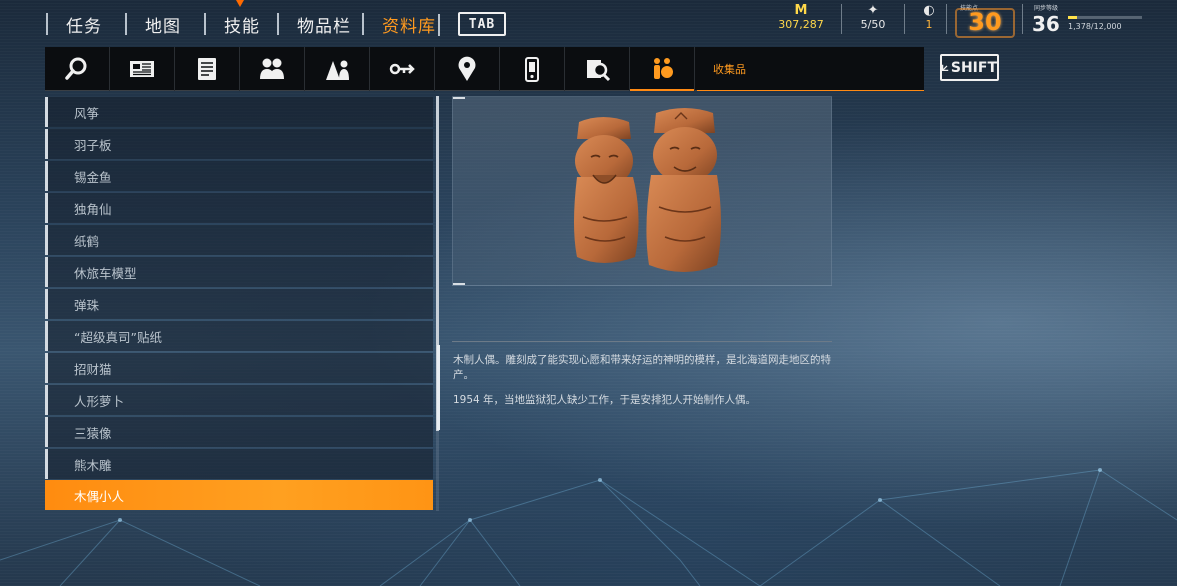 This screenshot has height=586, width=1177. I want to click on money-icon: M, so click(801, 10).